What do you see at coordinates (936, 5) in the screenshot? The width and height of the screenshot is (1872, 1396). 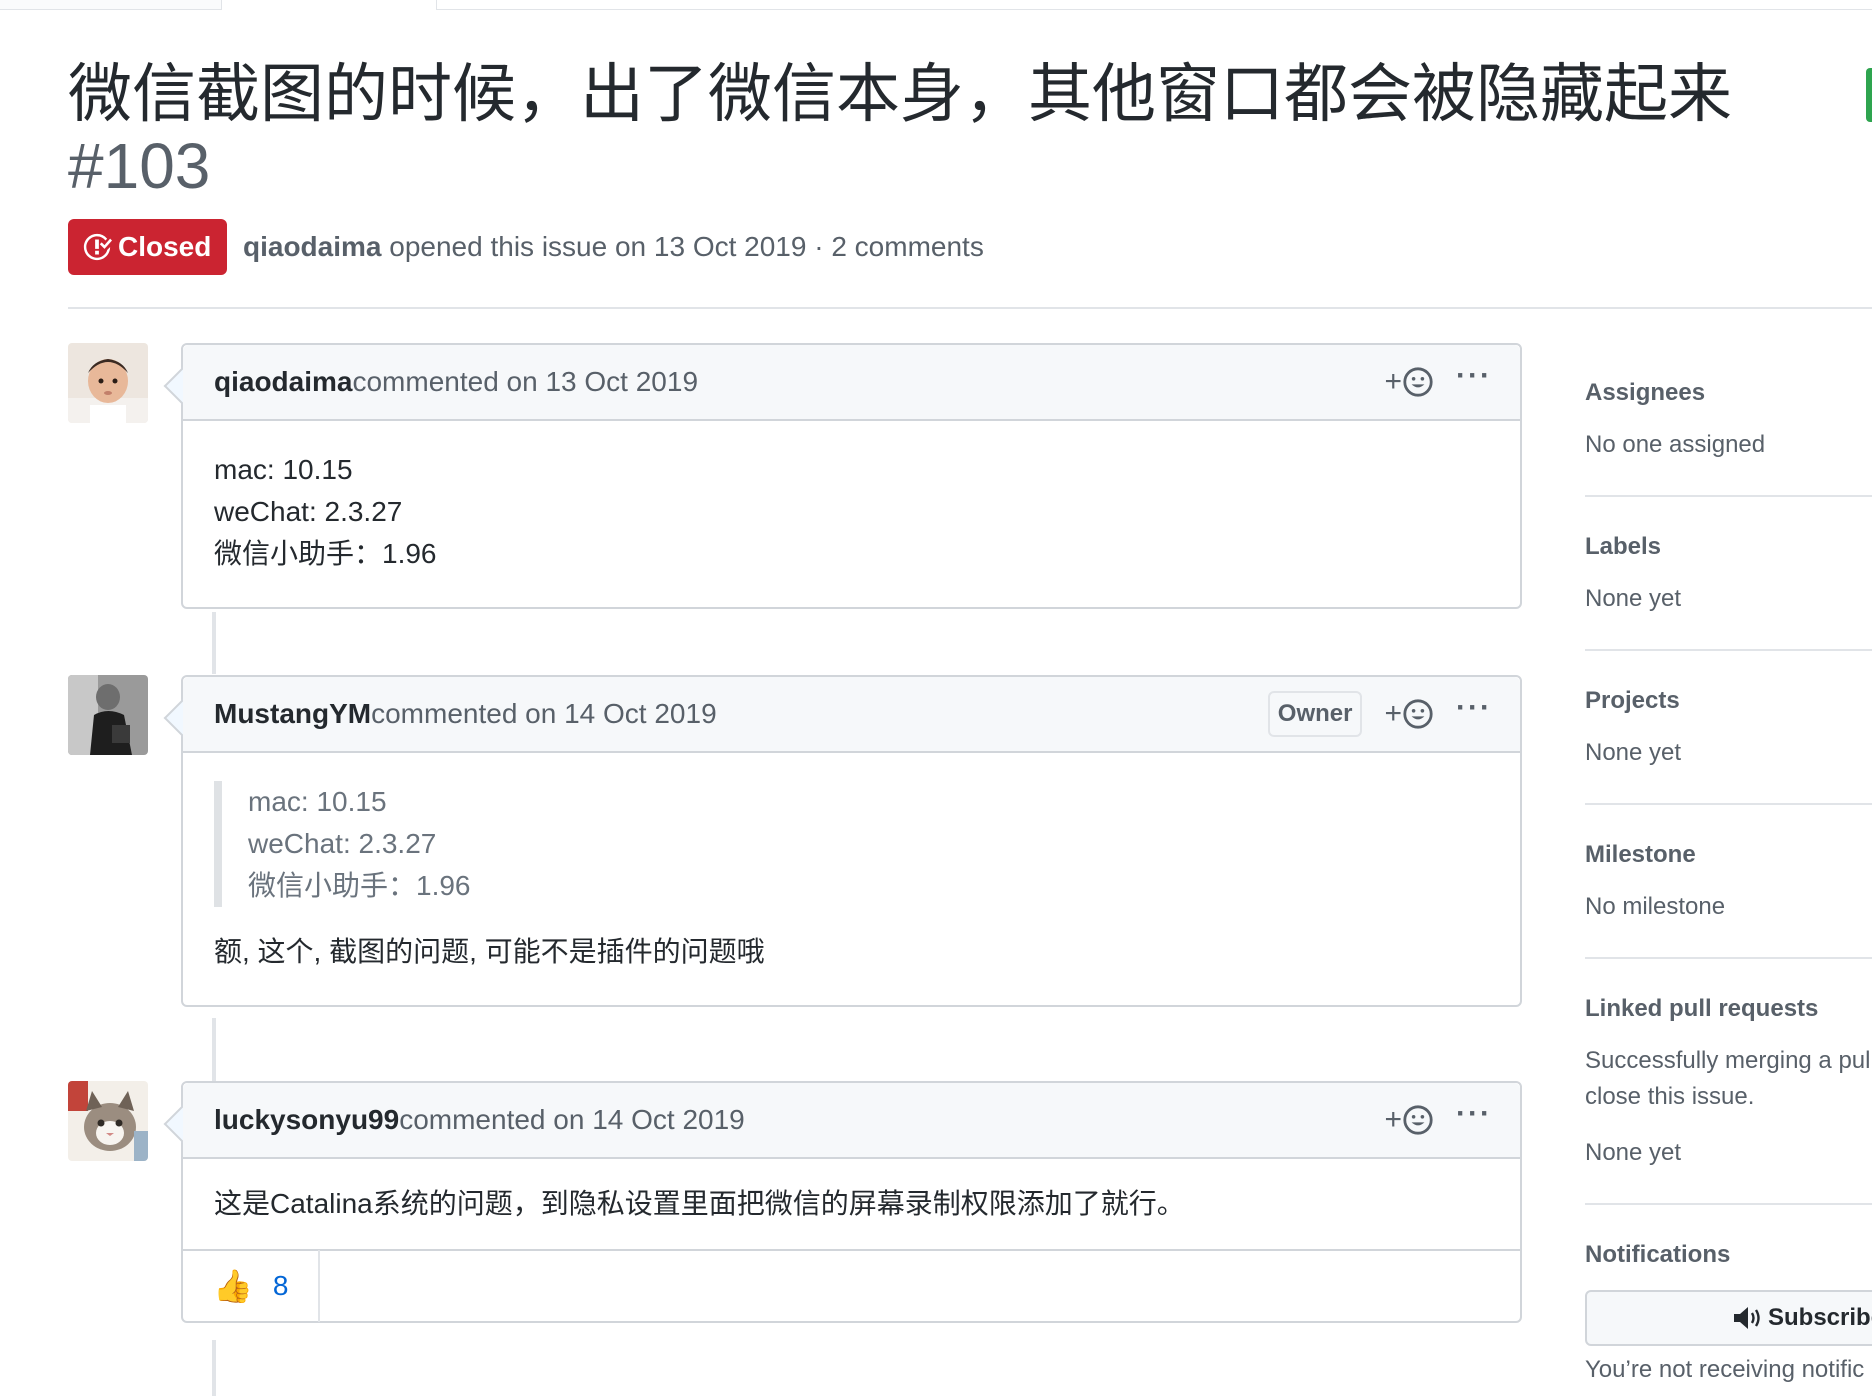 I see `top-tab-strip` at bounding box center [936, 5].